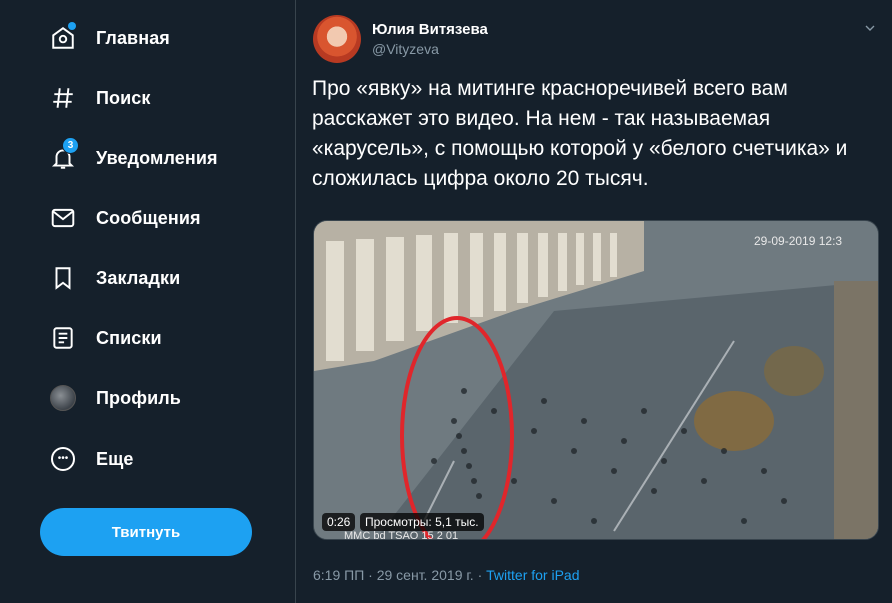 The height and width of the screenshot is (603, 892). Describe the element at coordinates (70, 145) in the screenshot. I see `notification-badge: 3` at that location.